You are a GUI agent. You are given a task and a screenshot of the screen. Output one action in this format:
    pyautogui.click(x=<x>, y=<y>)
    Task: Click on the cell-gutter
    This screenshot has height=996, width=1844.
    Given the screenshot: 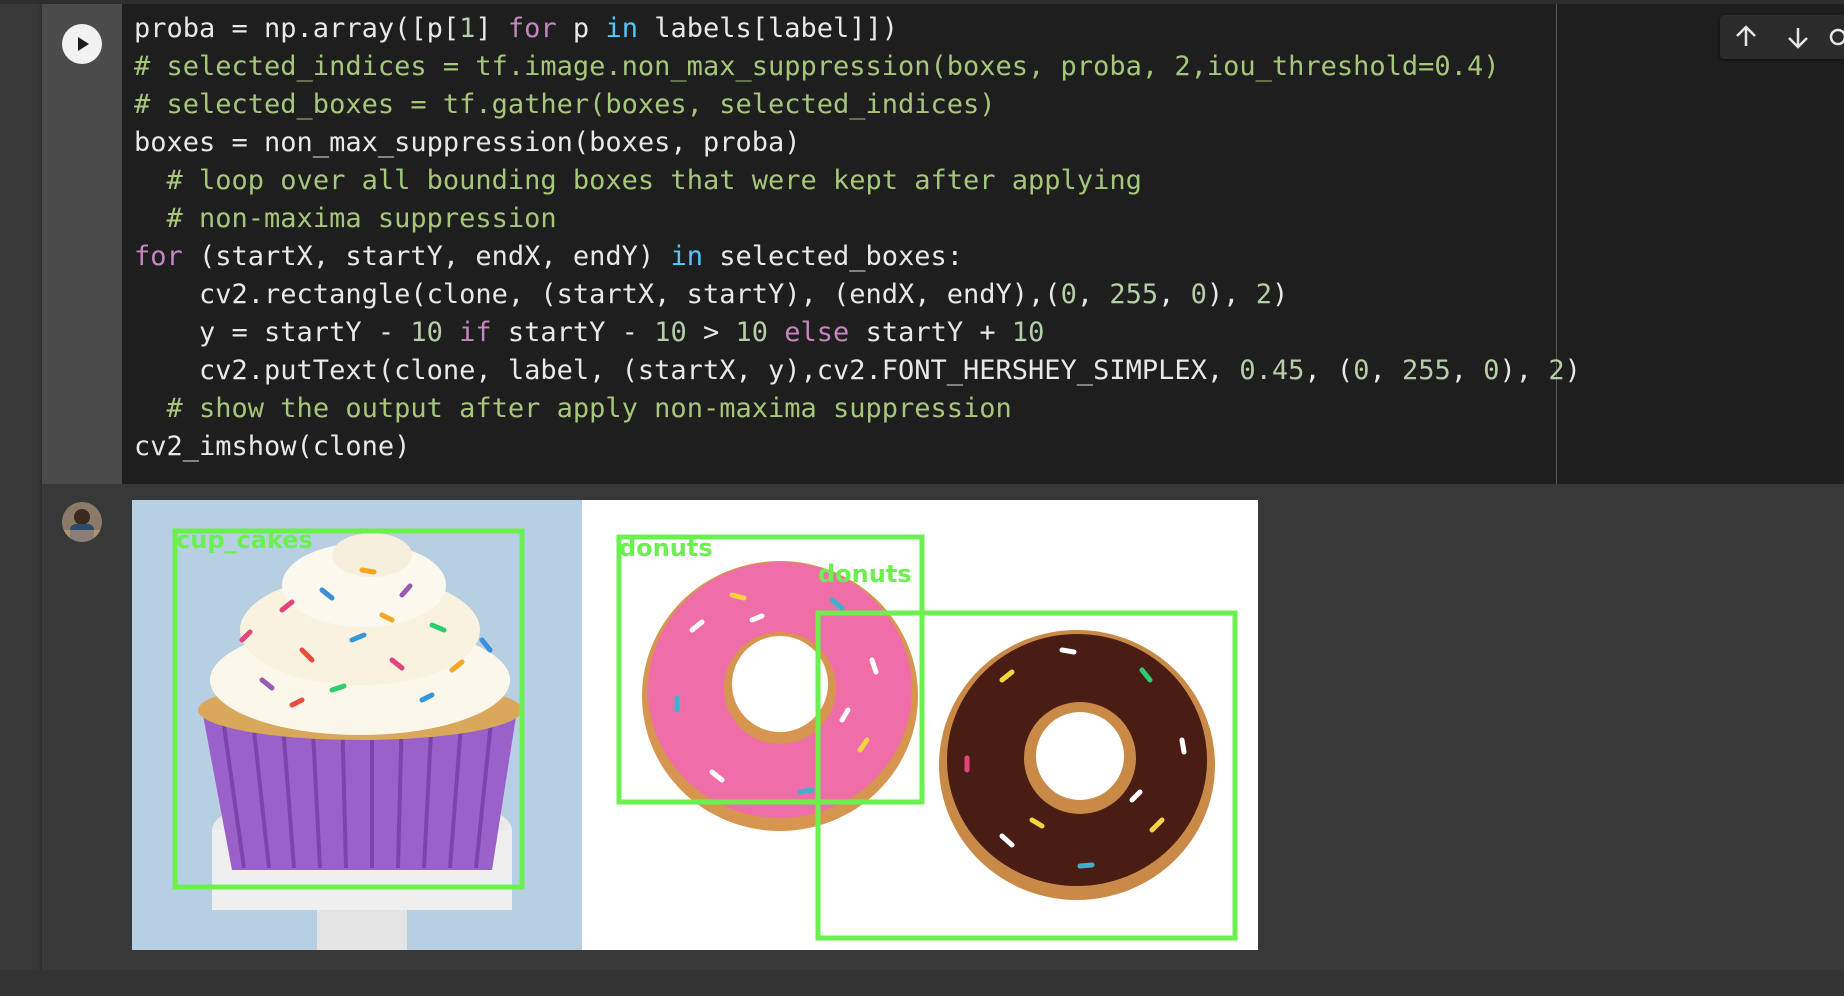 What is the action you would take?
    pyautogui.click(x=82, y=244)
    